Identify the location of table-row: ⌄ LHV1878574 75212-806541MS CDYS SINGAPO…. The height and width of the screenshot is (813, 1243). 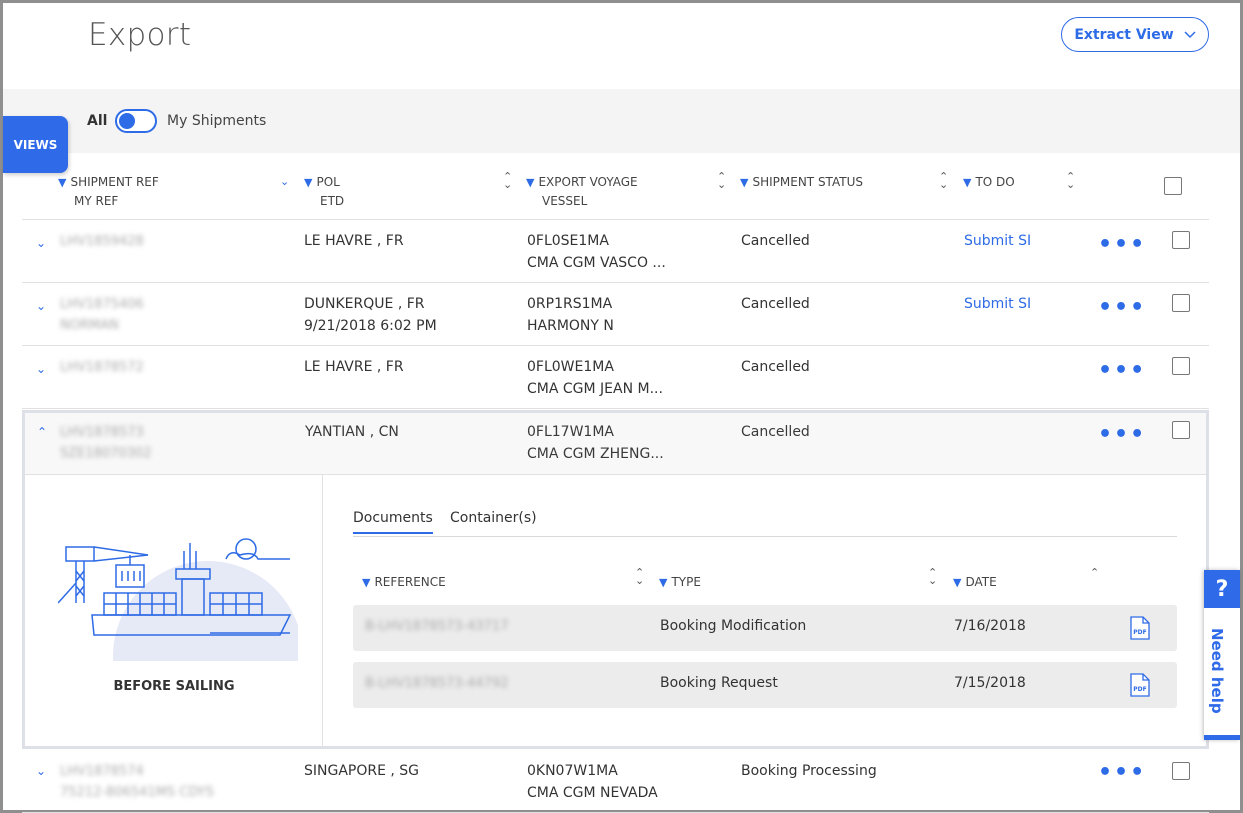
(615, 781).